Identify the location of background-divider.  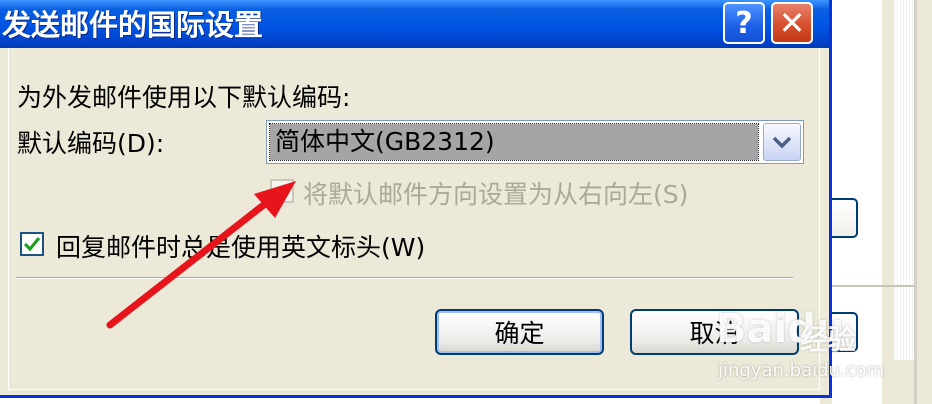
(915, 202).